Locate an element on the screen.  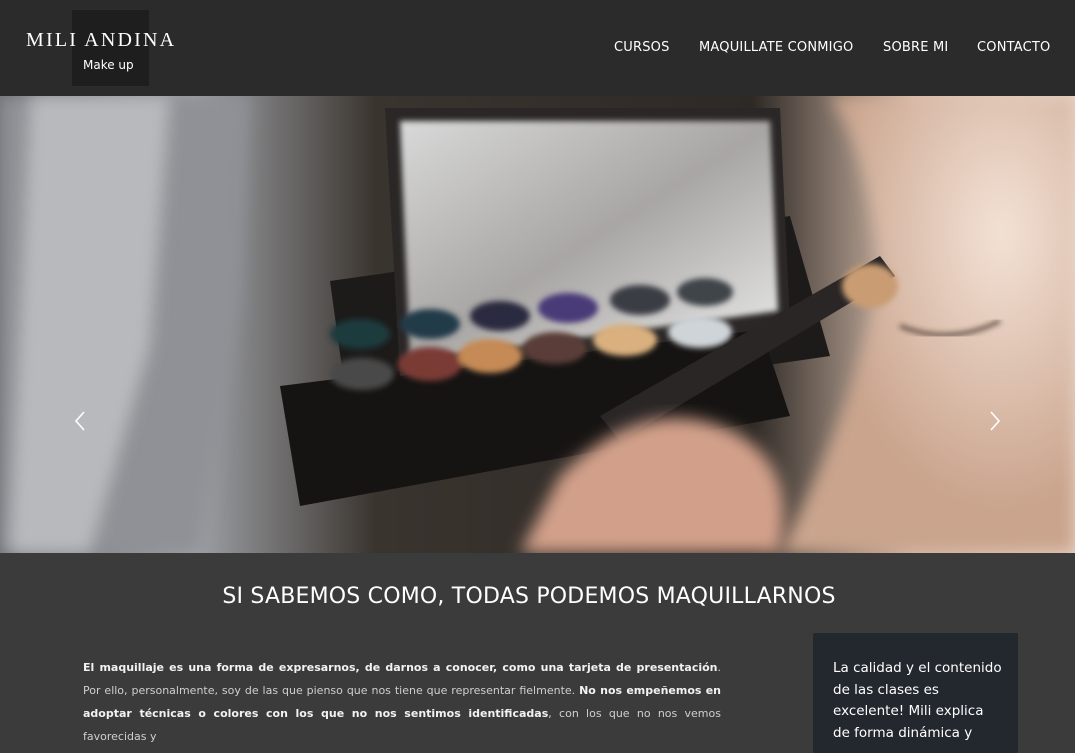
logo-subtitle: Make up is located at coordinates (108, 65).